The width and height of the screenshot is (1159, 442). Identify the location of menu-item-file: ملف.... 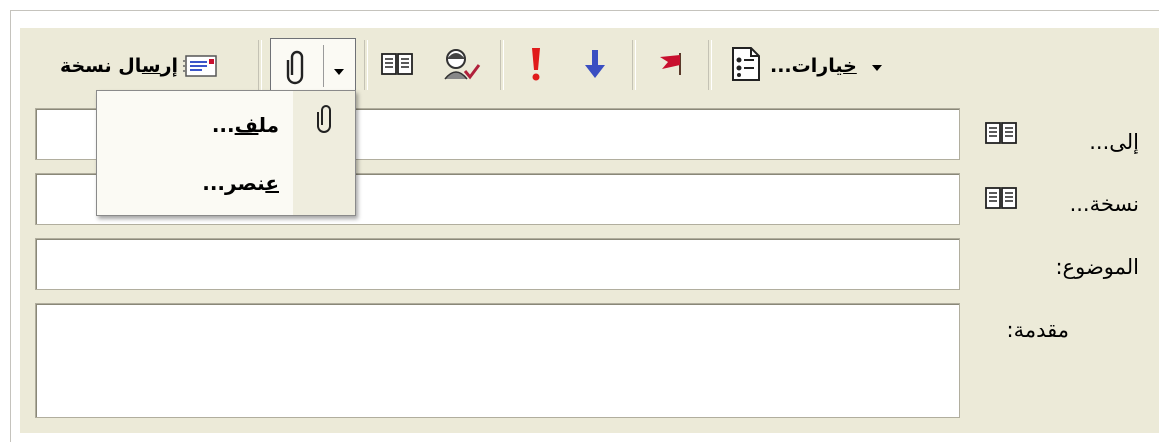
(195, 125).